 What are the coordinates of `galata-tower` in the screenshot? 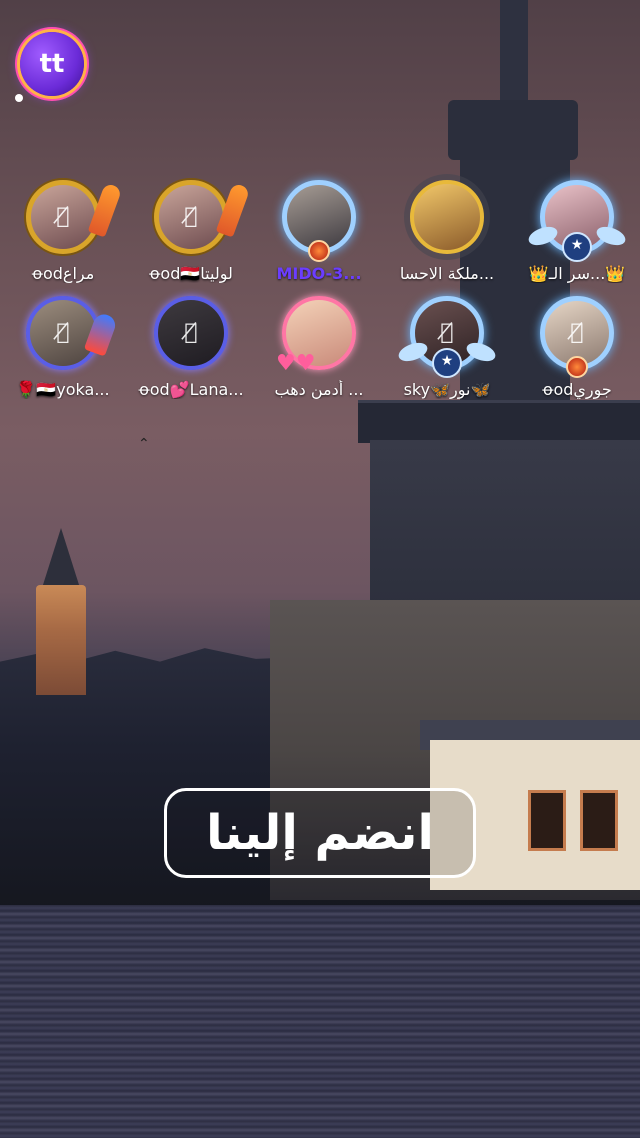 It's located at (61, 640).